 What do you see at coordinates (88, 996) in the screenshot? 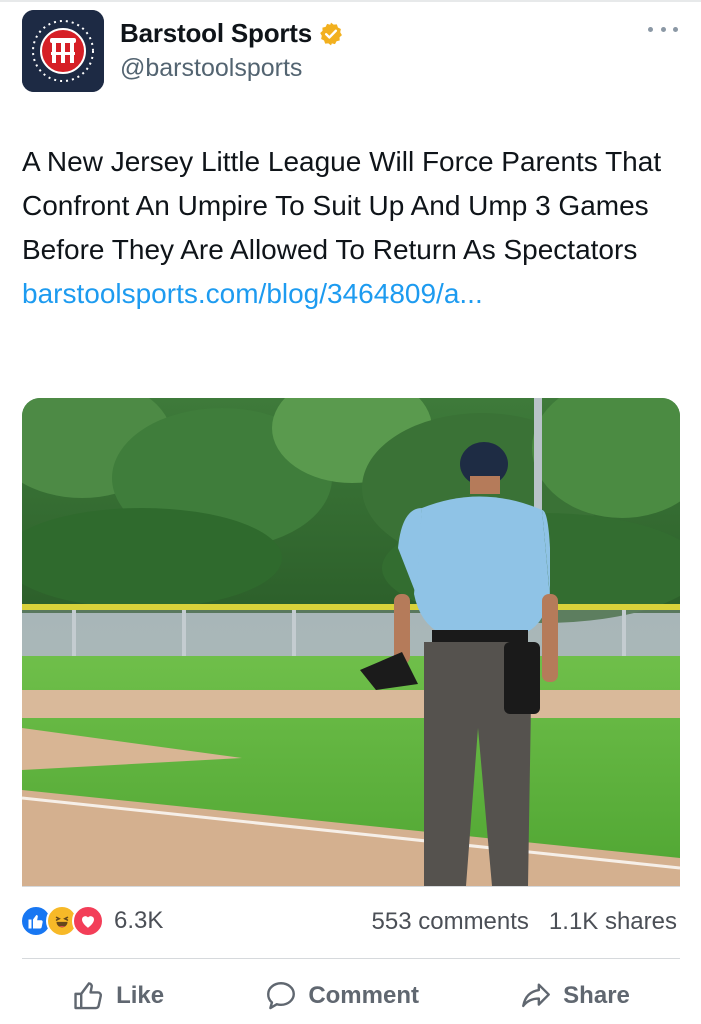
I see `thumbs-up-icon` at bounding box center [88, 996].